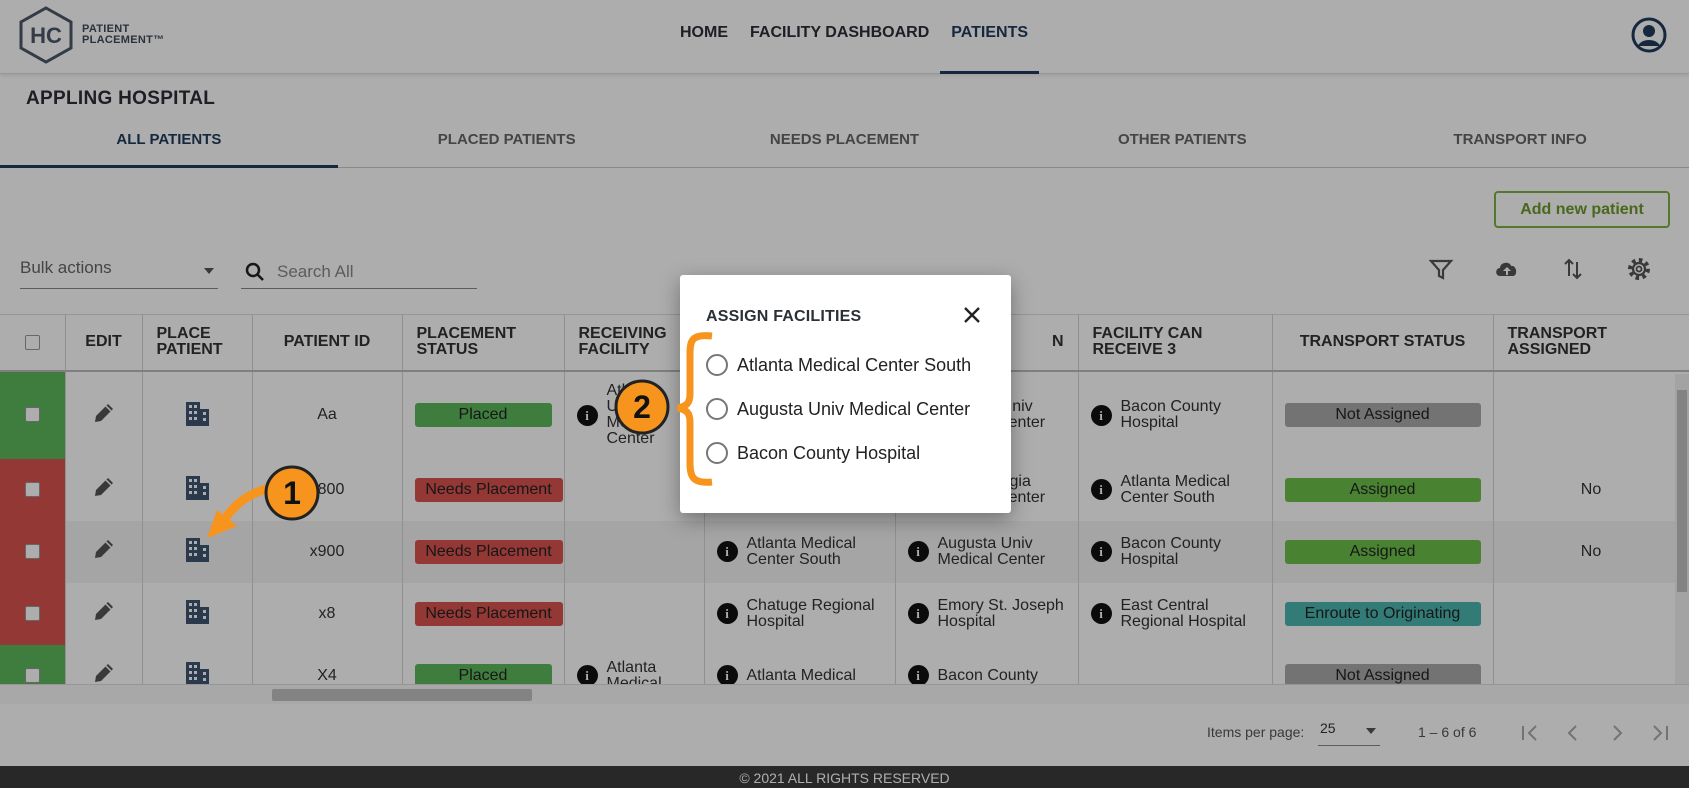 Image resolution: width=1689 pixels, height=788 pixels. I want to click on facility-option: Bacon County Hospital, so click(813, 453).